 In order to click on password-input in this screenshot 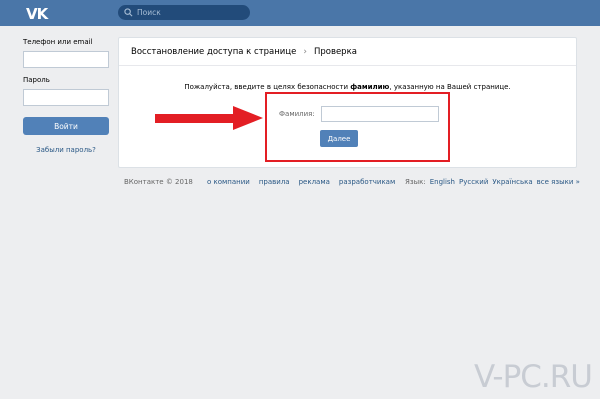, I will do `click(66, 97)`.